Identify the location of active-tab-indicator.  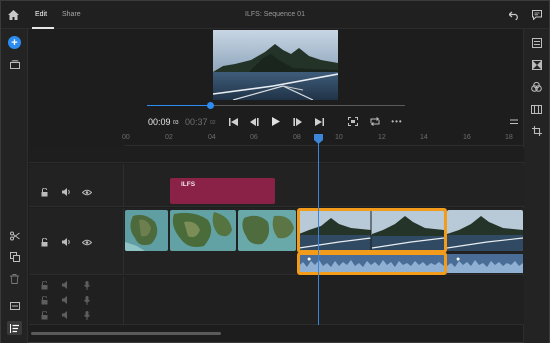
(43, 28).